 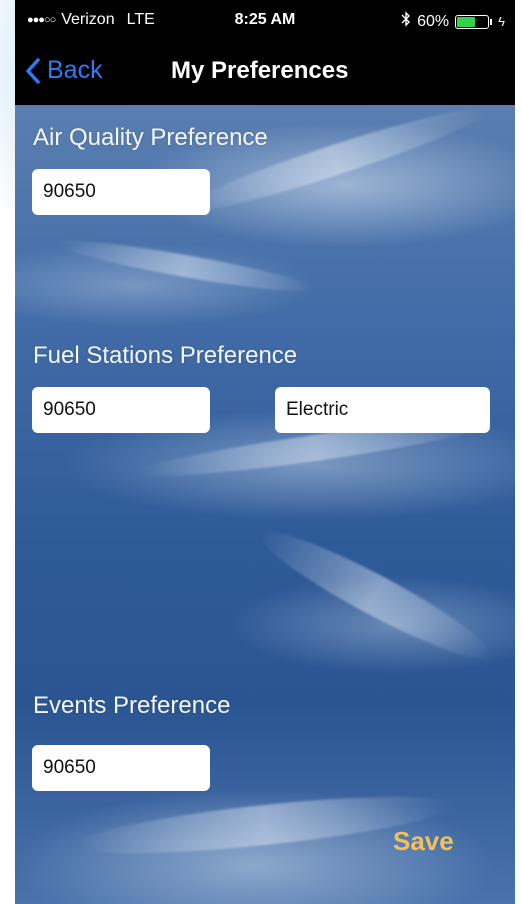 I want to click on back-label: Back, so click(x=75, y=70).